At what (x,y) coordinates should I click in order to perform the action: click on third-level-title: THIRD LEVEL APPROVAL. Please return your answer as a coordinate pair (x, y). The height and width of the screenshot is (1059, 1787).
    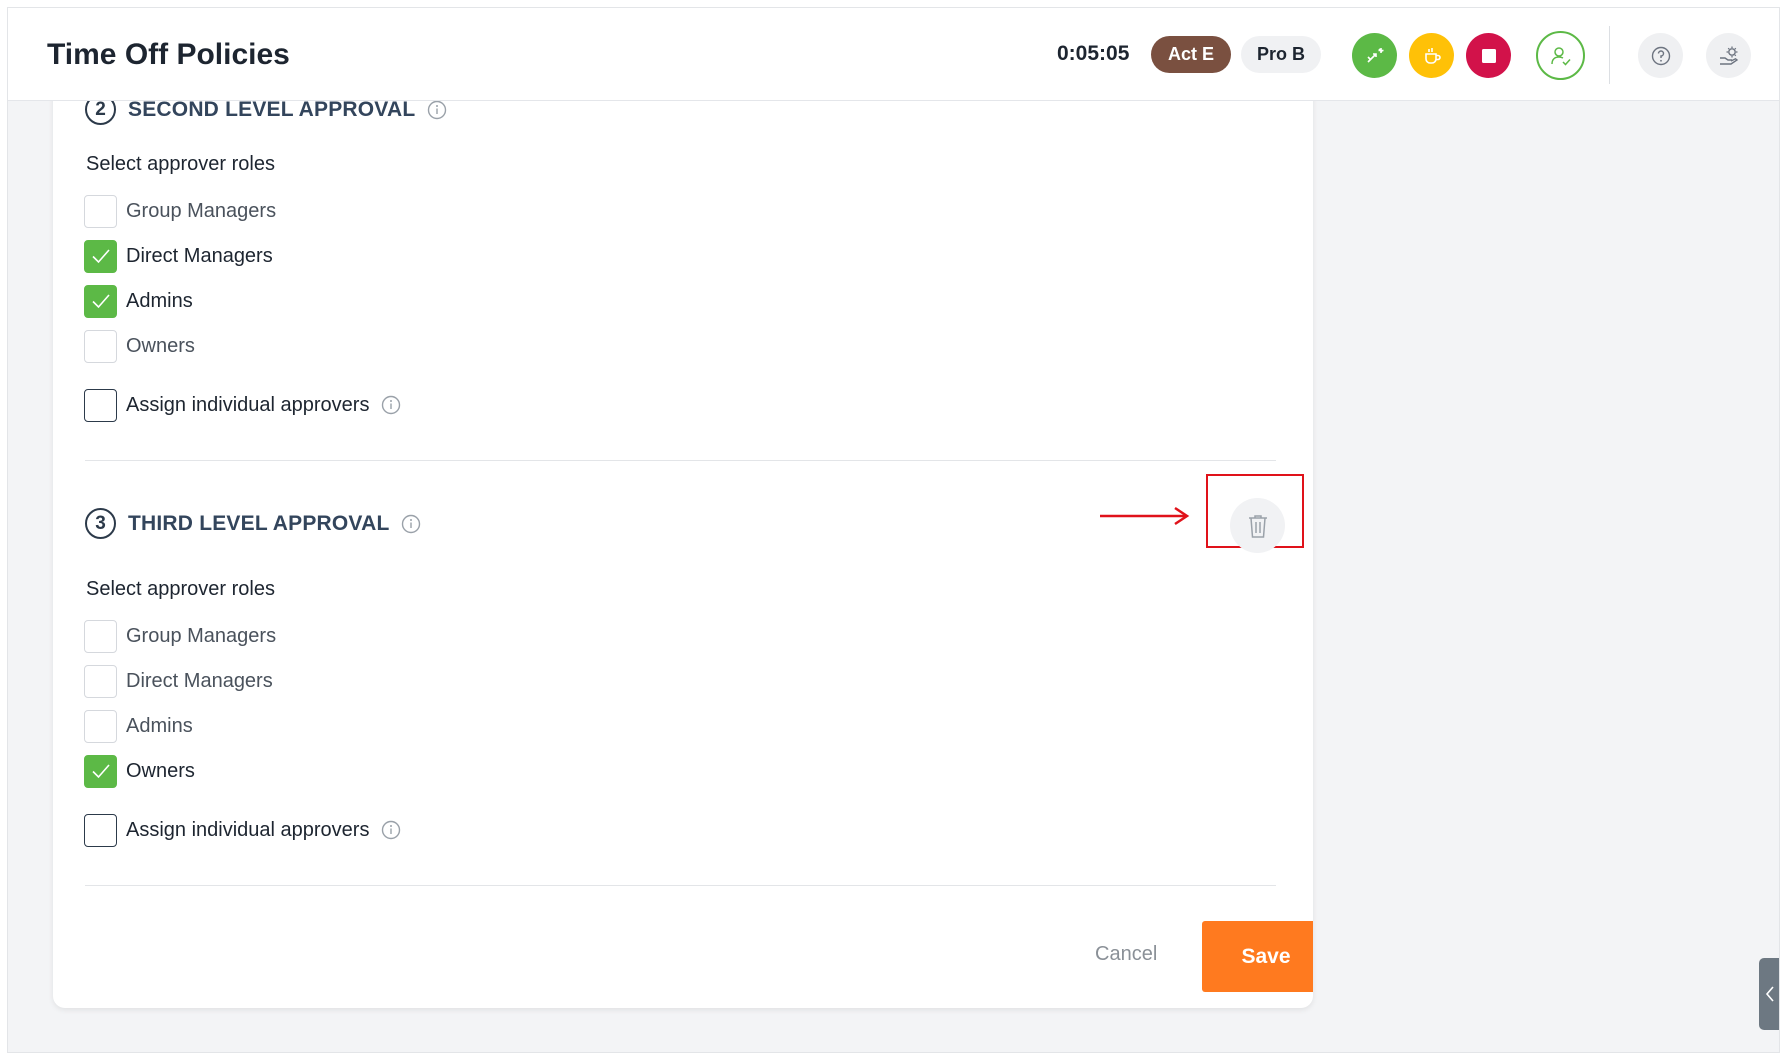
    Looking at the image, I should click on (259, 523).